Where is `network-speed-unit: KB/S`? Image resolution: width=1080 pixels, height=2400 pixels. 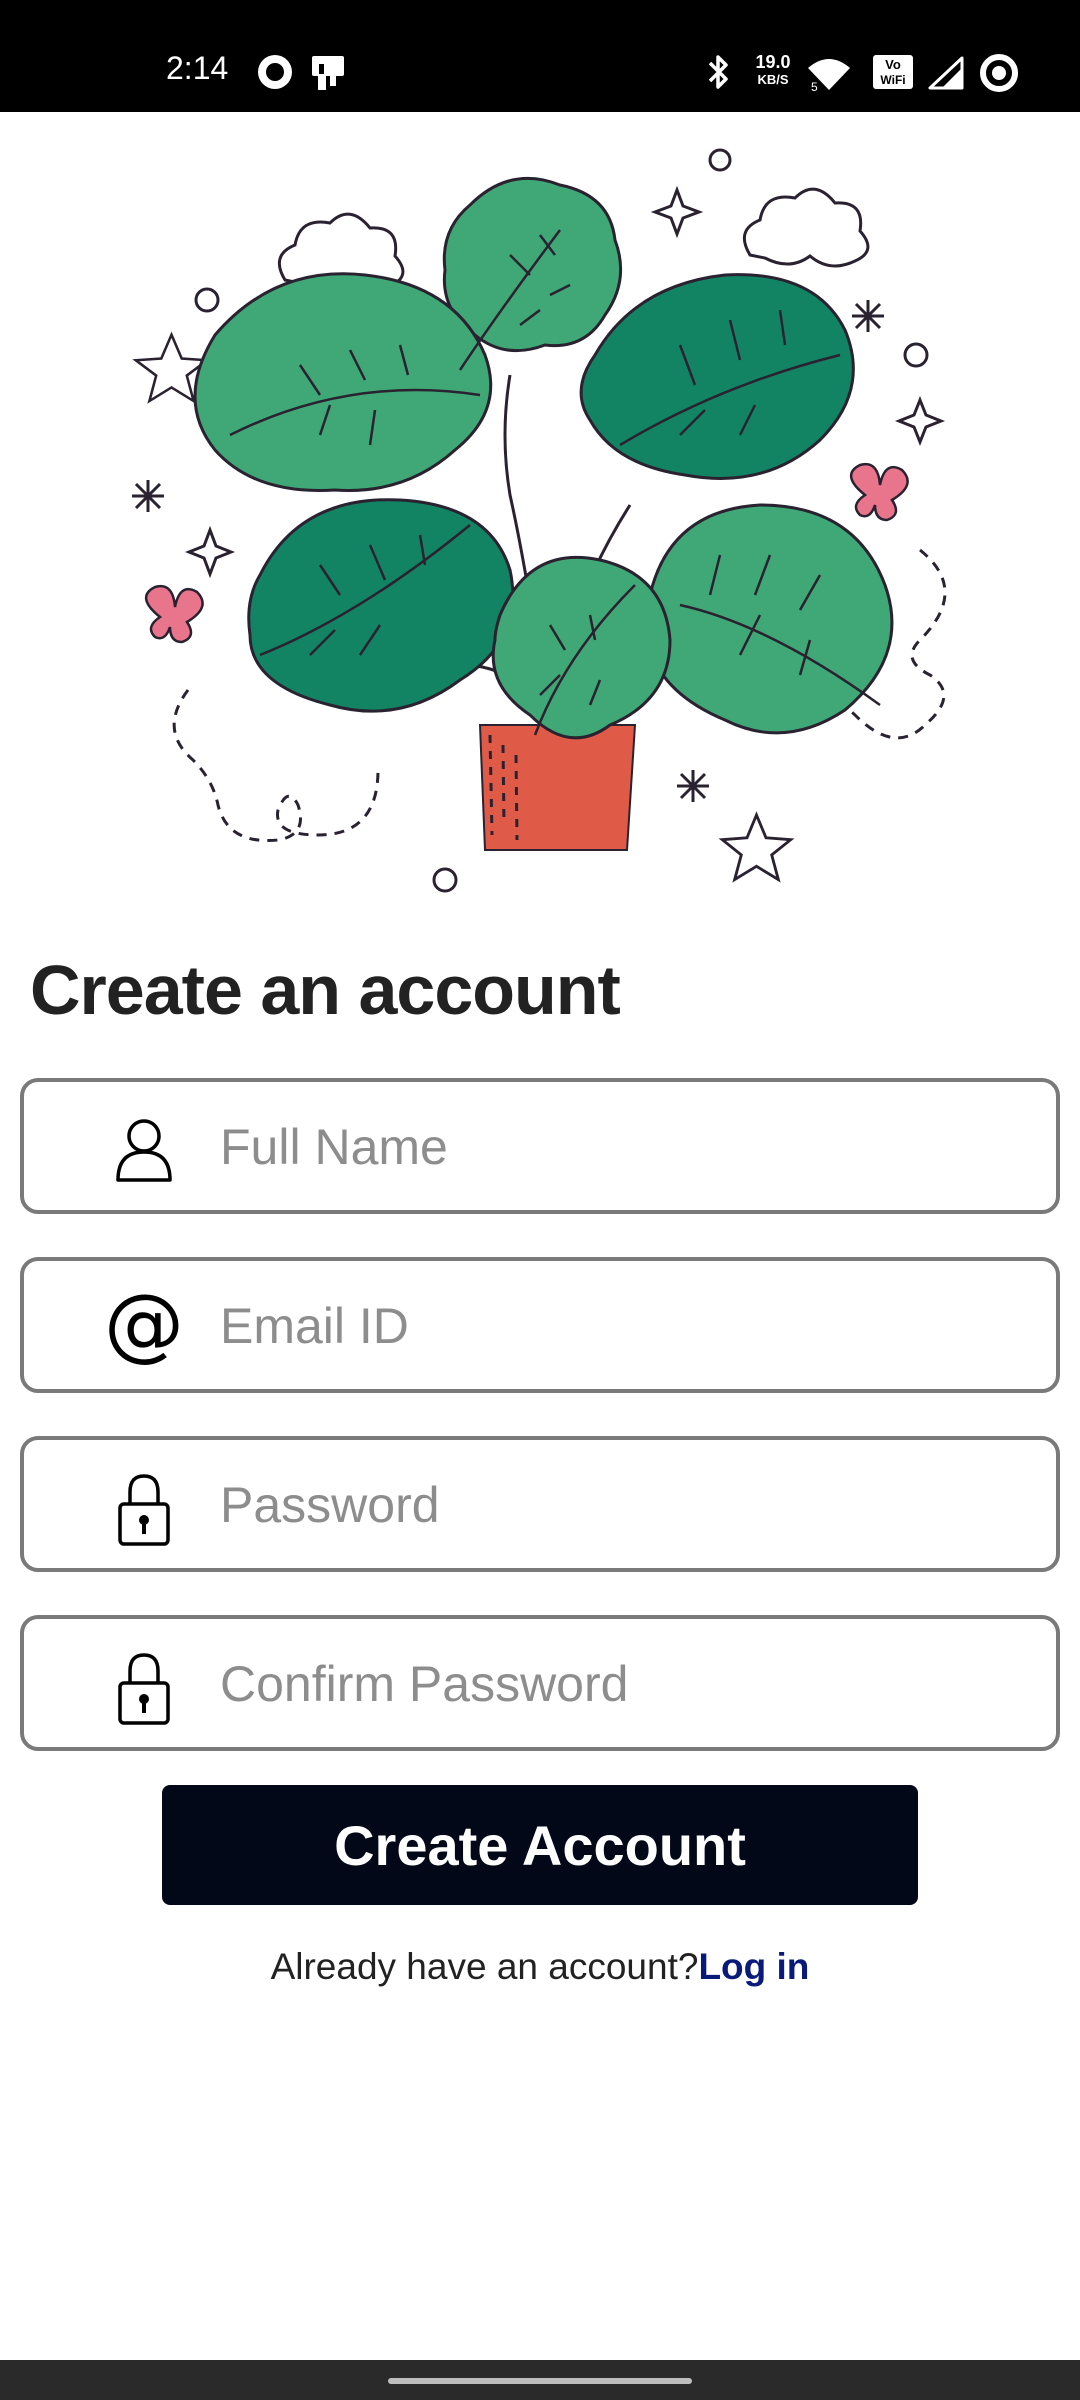 network-speed-unit: KB/S is located at coordinates (773, 79).